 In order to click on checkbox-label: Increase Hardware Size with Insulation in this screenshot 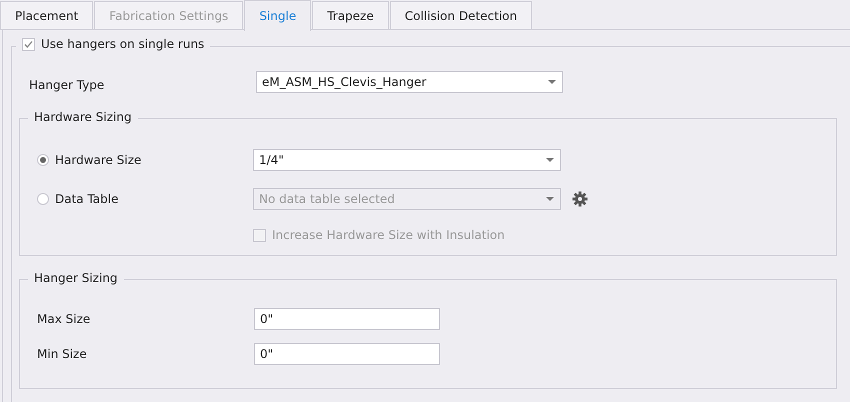, I will do `click(388, 235)`.